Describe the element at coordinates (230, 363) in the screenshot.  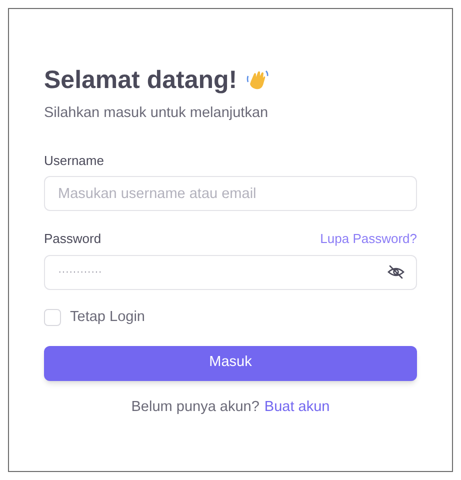
I see `login-button: Masuk` at that location.